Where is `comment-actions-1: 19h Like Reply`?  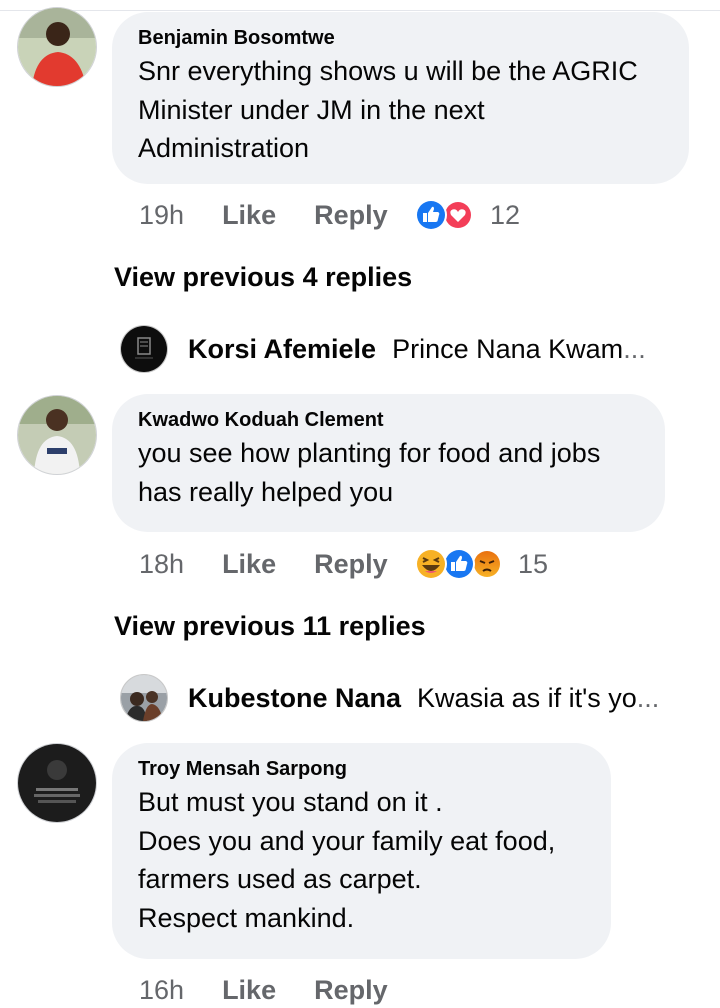
comment-actions-1: 19h Like Reply is located at coordinates (263, 215).